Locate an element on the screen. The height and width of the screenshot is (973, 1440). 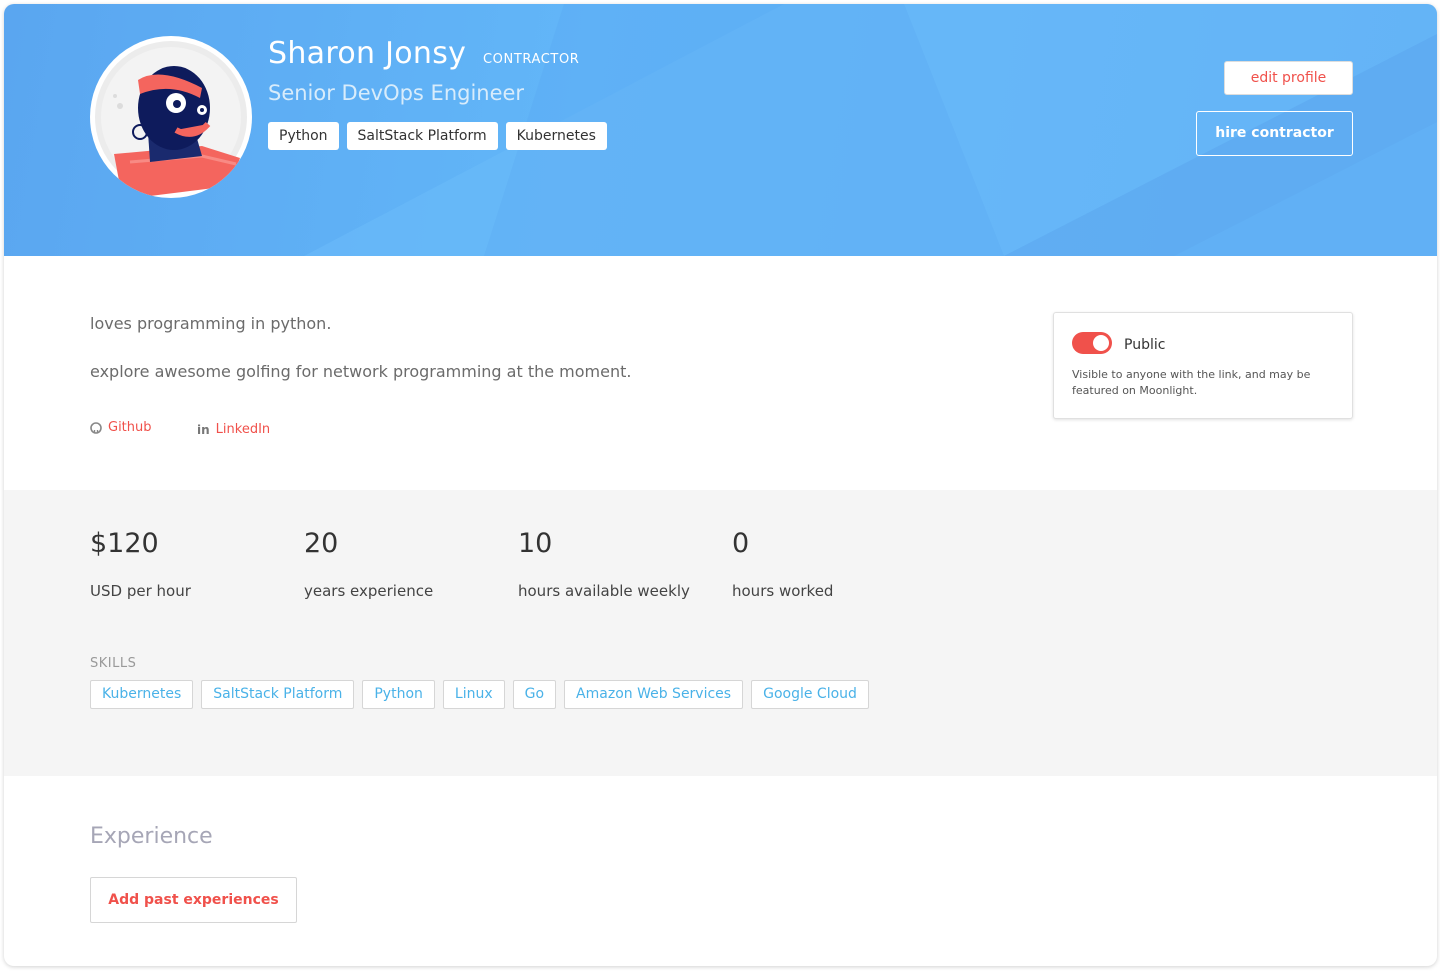
avatar is located at coordinates (171, 117).